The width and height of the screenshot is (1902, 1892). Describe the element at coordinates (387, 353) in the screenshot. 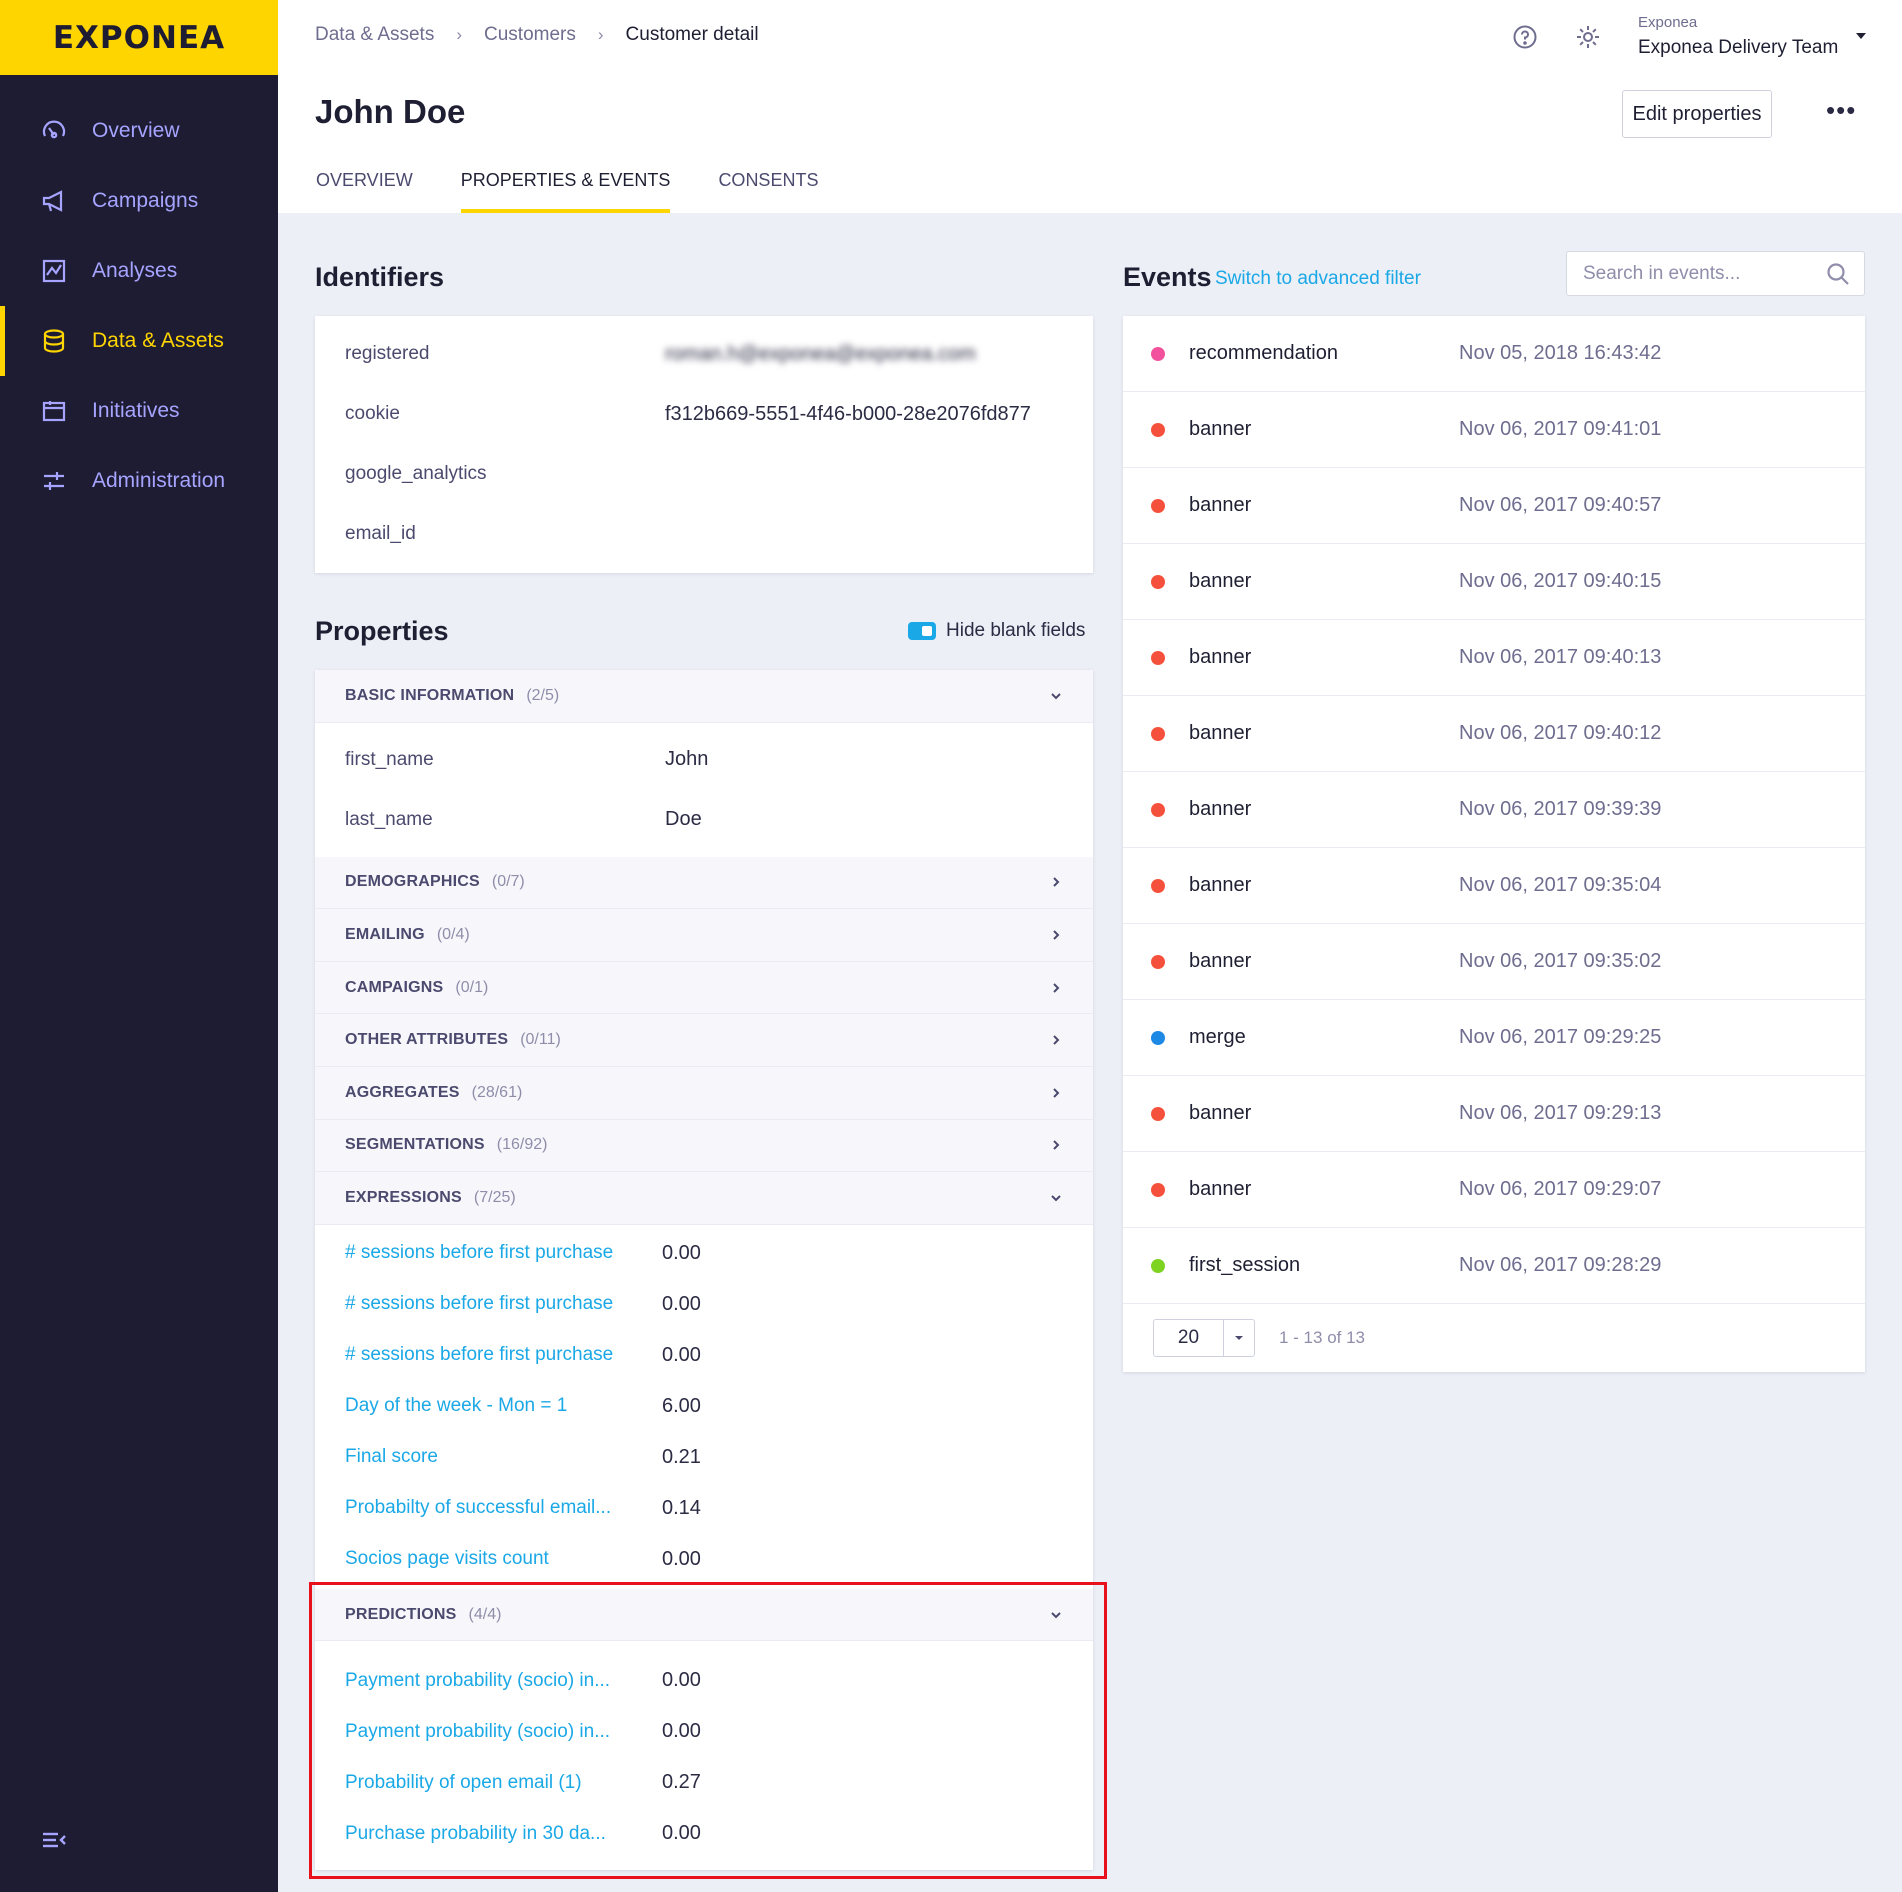

I see `identifier-key: registered` at that location.